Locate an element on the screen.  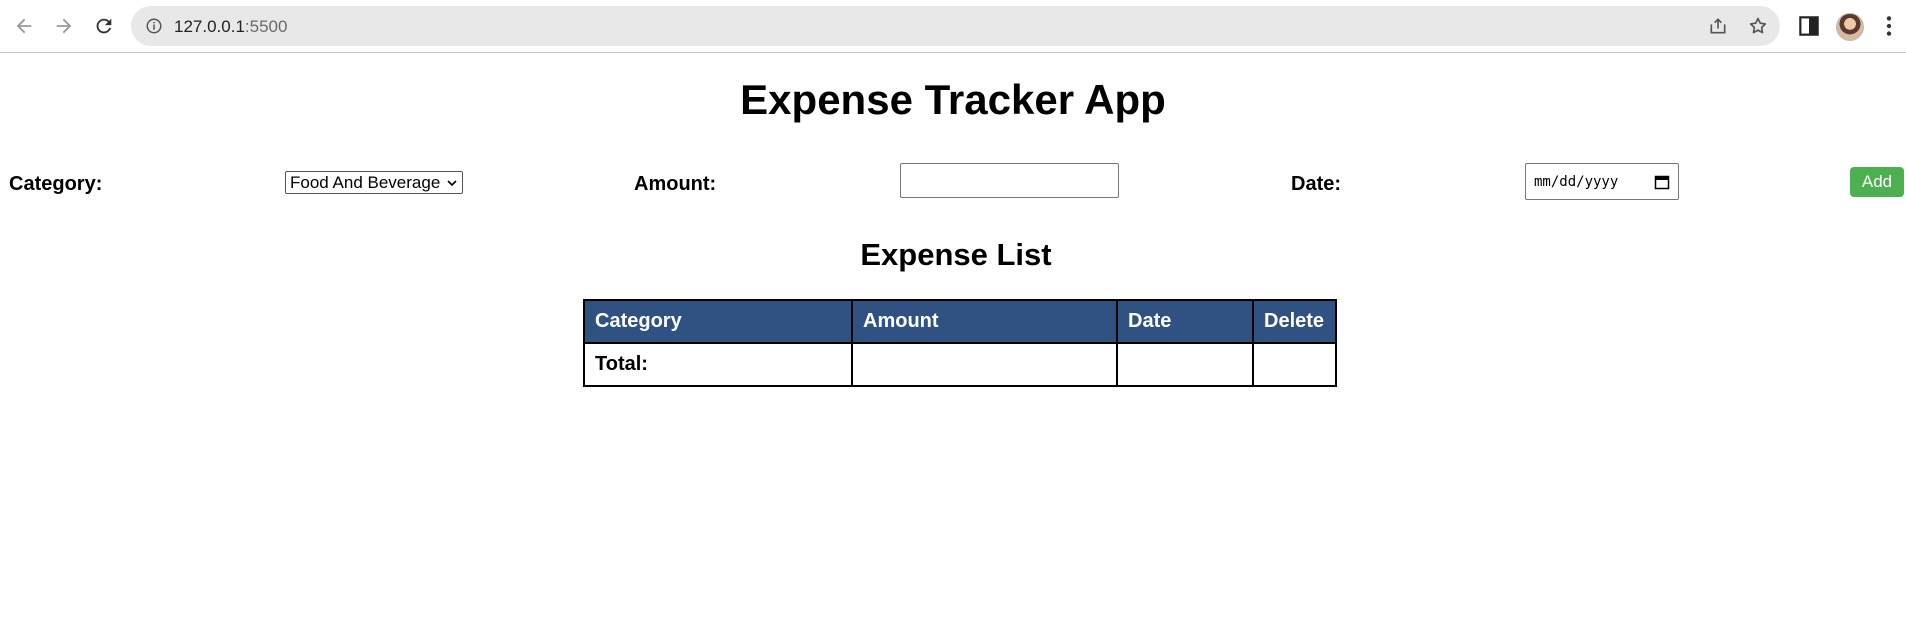
date-label: Date: is located at coordinates (1316, 184).